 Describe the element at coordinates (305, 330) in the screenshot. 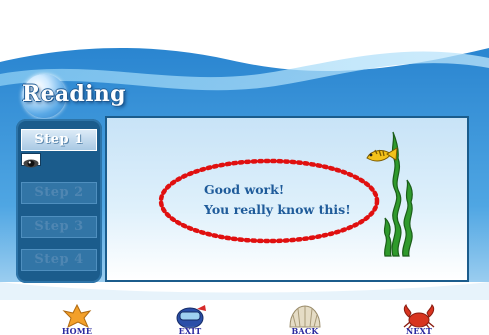

I see `back-label: BACK` at that location.